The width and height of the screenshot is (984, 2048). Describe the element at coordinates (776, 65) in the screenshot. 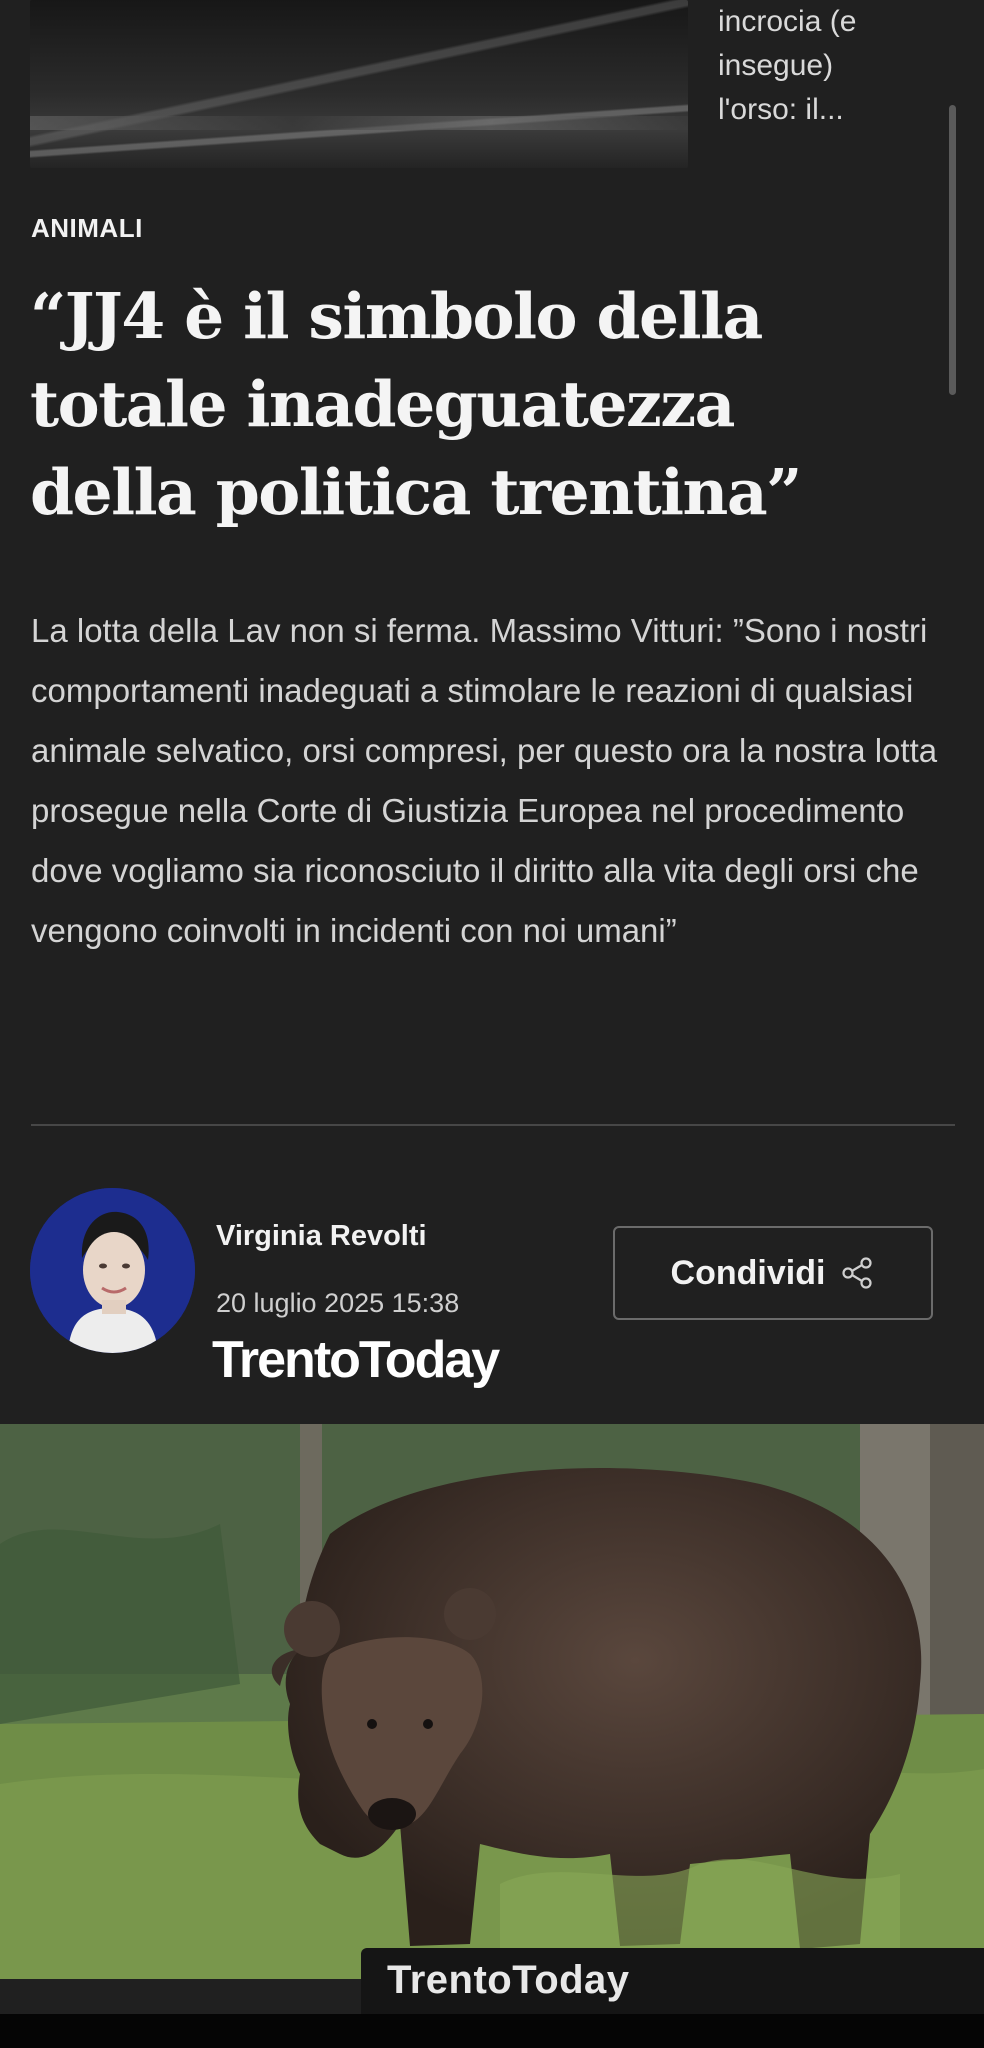

I see `related-snippet-line: insegue)` at that location.